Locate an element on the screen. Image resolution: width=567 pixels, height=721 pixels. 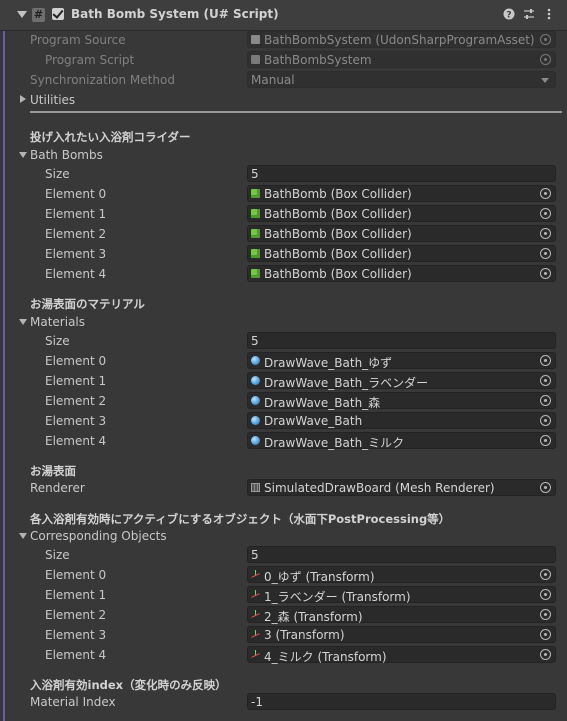
program-script-row: Program Script BathBombSystem is located at coordinates (283, 60).